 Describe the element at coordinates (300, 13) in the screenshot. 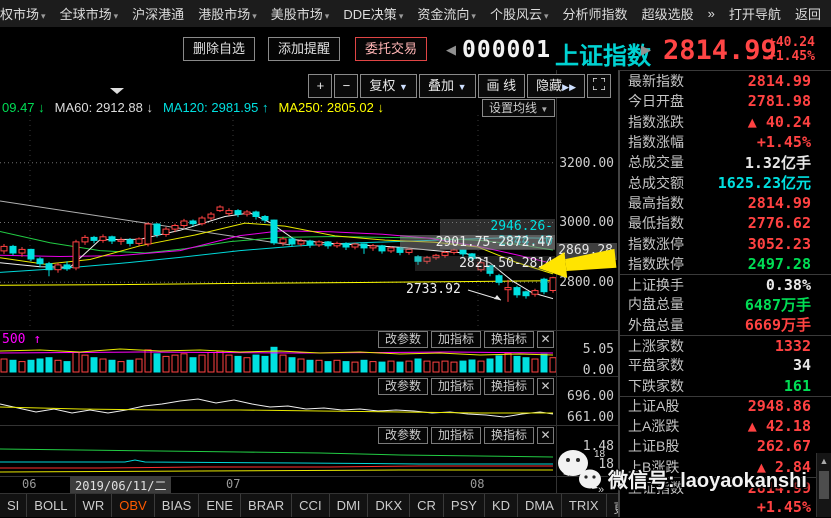

I see `menu-item-美股市场: 美股市场 ▾` at that location.